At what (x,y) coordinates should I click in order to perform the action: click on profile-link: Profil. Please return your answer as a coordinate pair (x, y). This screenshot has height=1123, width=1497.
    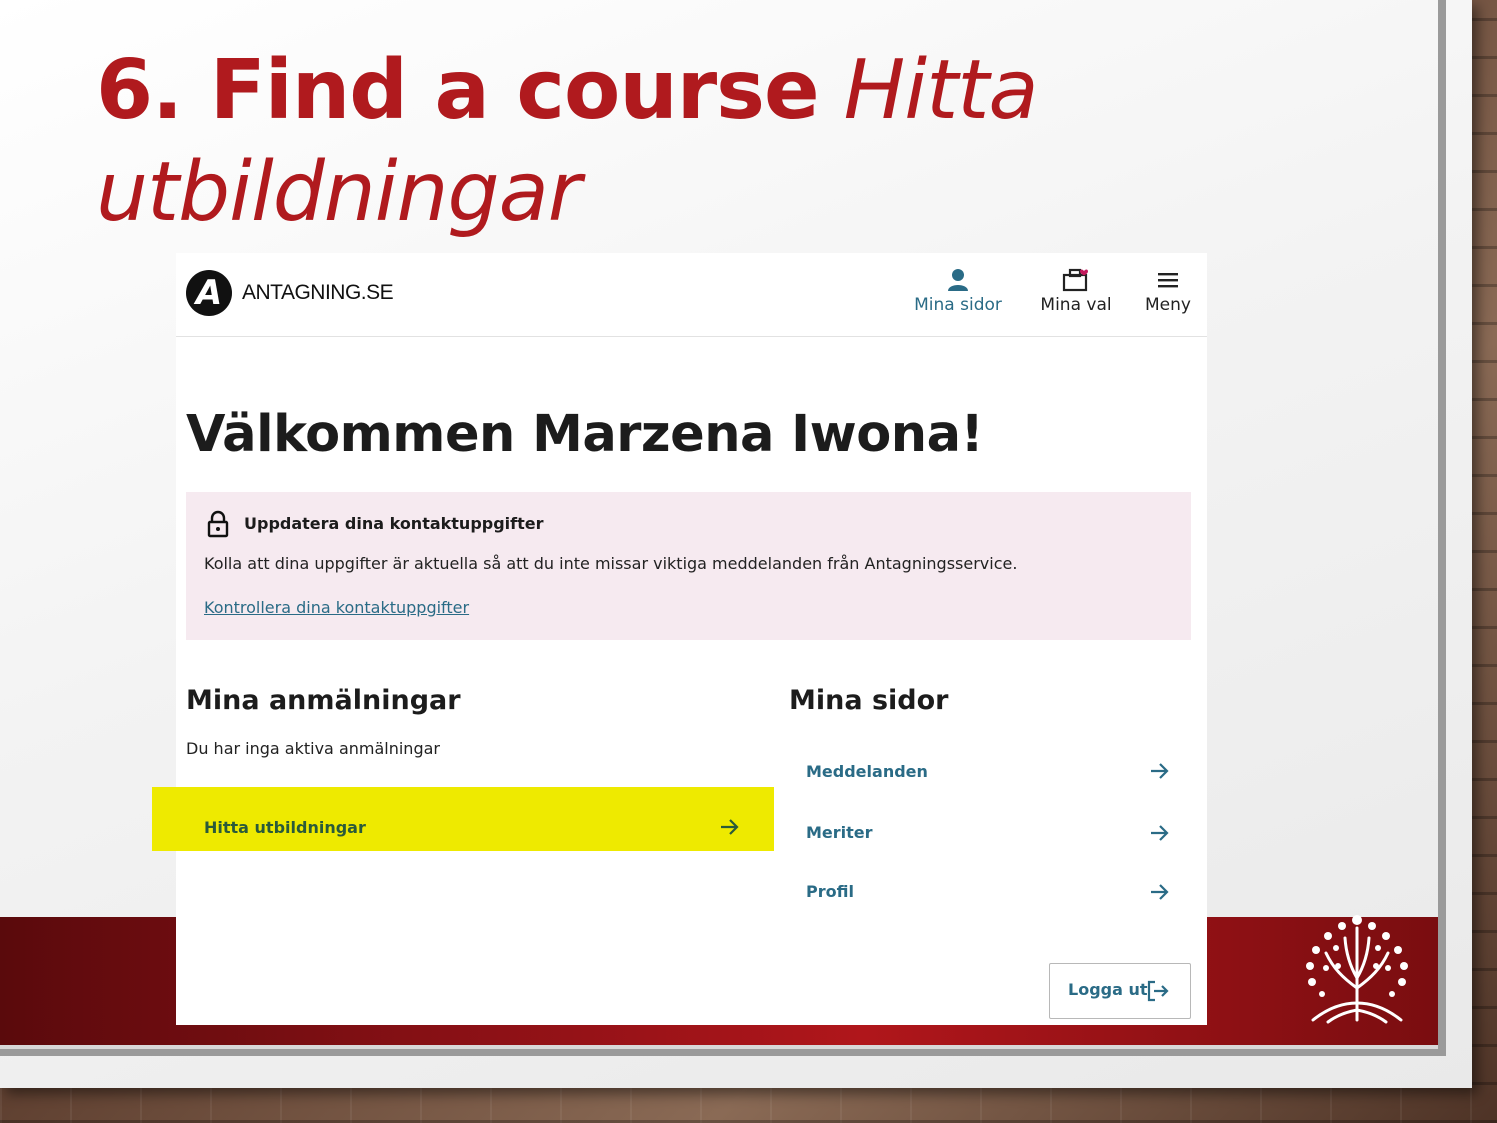
    Looking at the image, I should click on (830, 891).